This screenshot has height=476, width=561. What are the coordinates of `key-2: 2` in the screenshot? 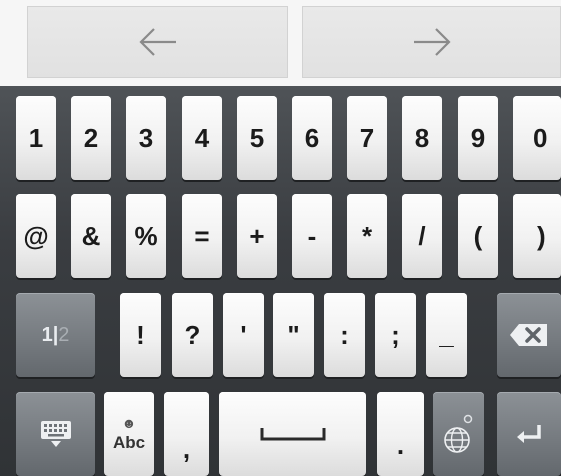 It's located at (91, 138).